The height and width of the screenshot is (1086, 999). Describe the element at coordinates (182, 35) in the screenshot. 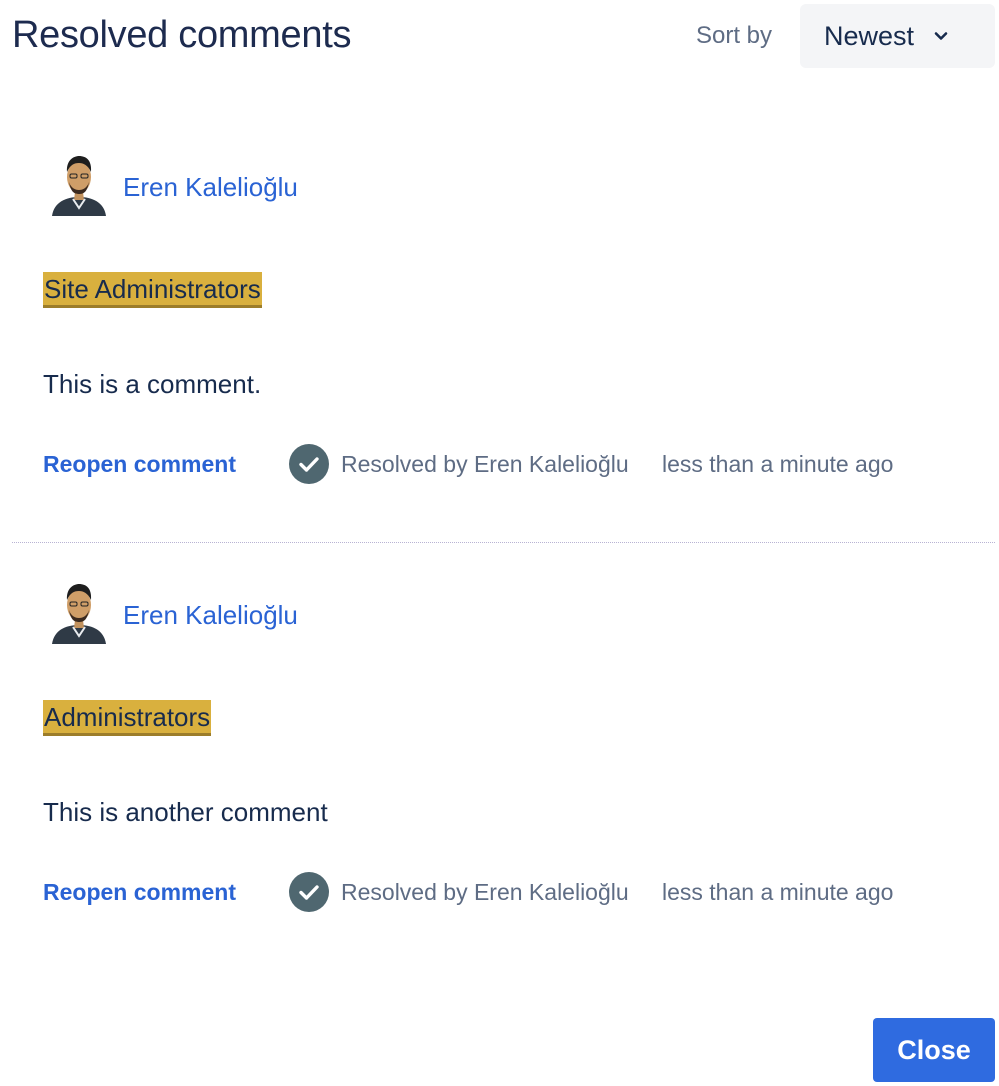

I see `dialog-title: Resolved comments` at that location.